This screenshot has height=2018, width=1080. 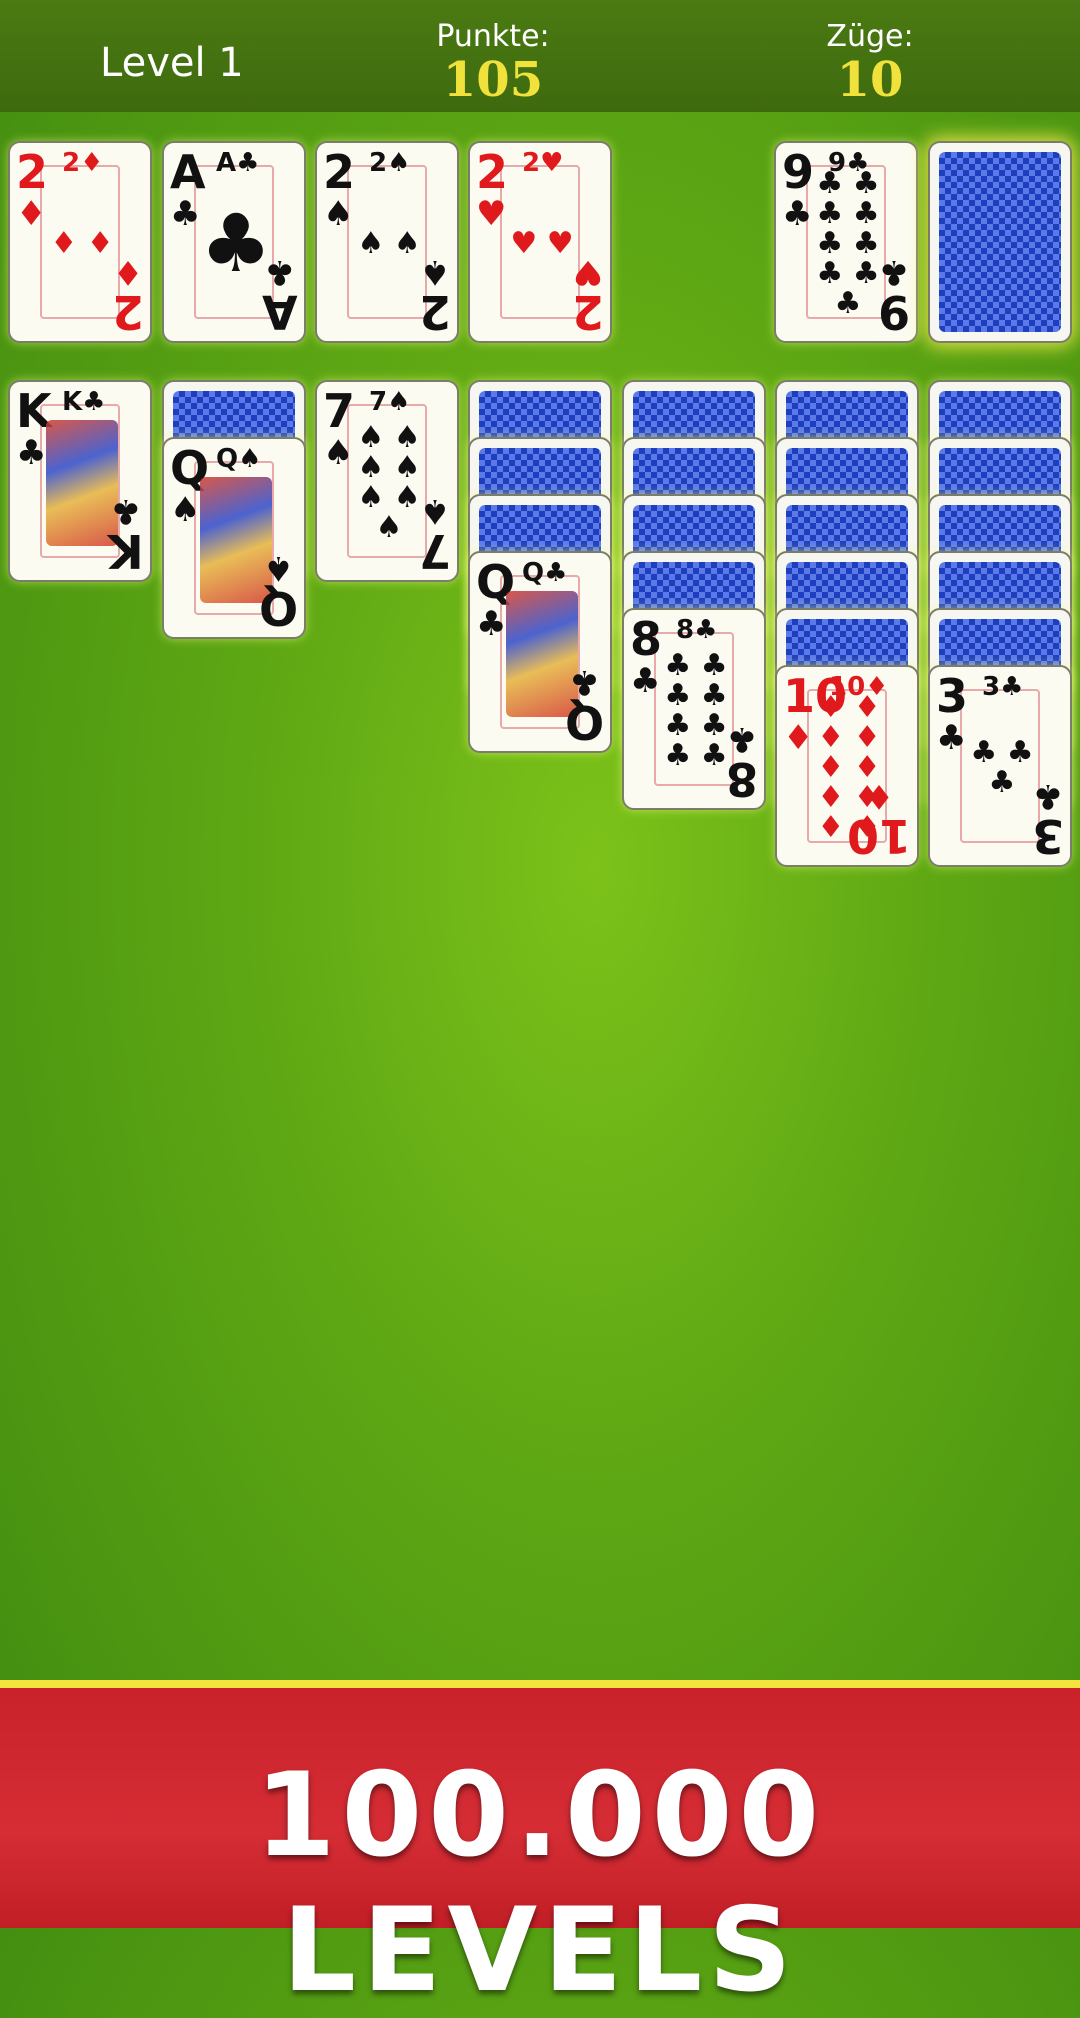 What do you see at coordinates (238, 163) in the screenshot?
I see `card-top-index: A♣` at bounding box center [238, 163].